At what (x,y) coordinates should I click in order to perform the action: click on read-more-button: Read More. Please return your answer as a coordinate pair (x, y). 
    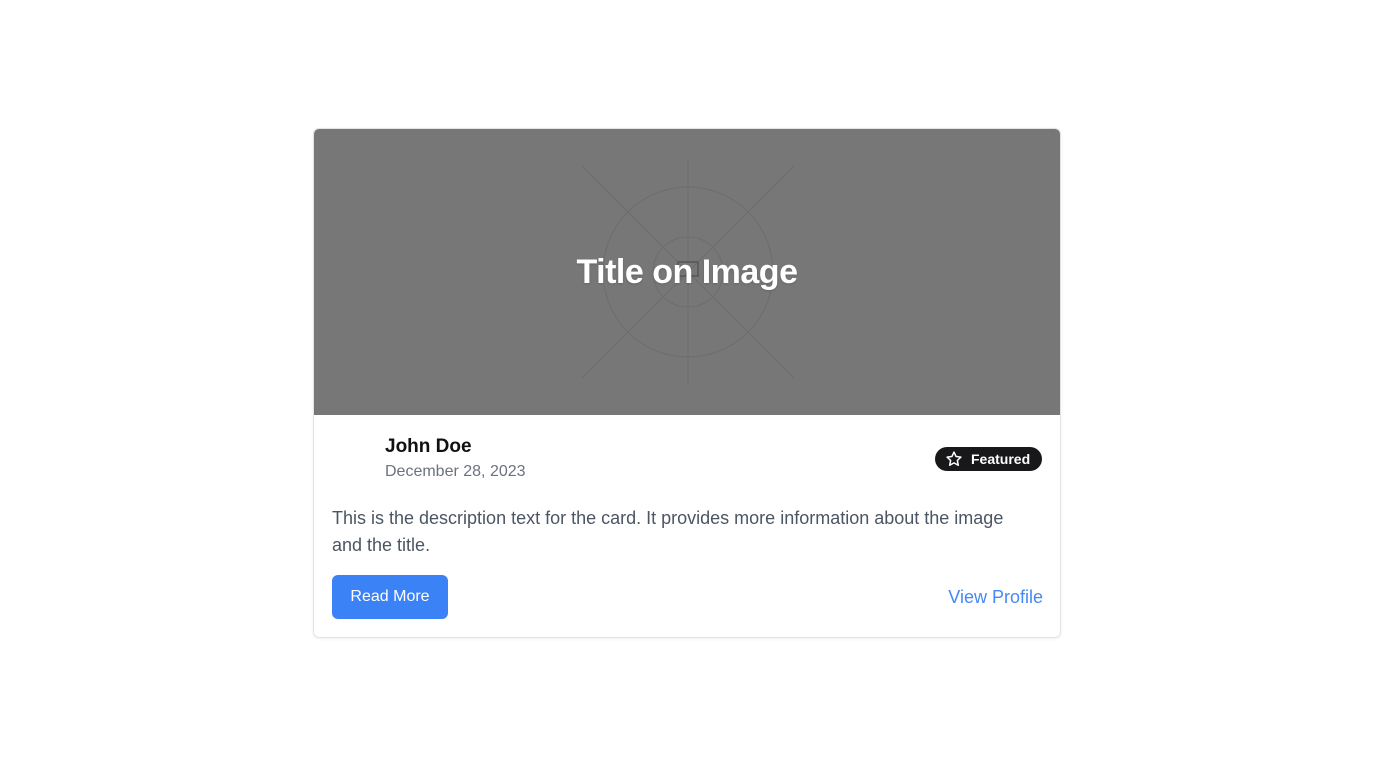
    Looking at the image, I should click on (390, 597).